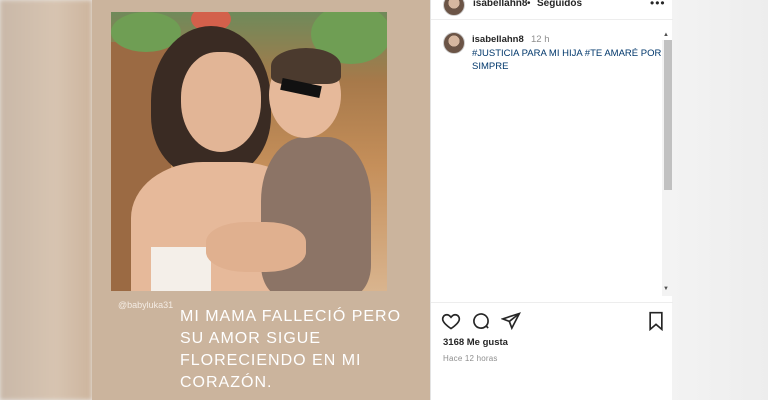 This screenshot has width=768, height=400. Describe the element at coordinates (666, 35) in the screenshot. I see `scroll-up-icon: ▲` at that location.